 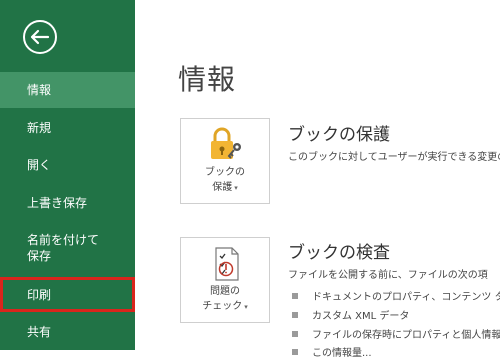 I want to click on tile-label-line1: 問題の, so click(x=225, y=291).